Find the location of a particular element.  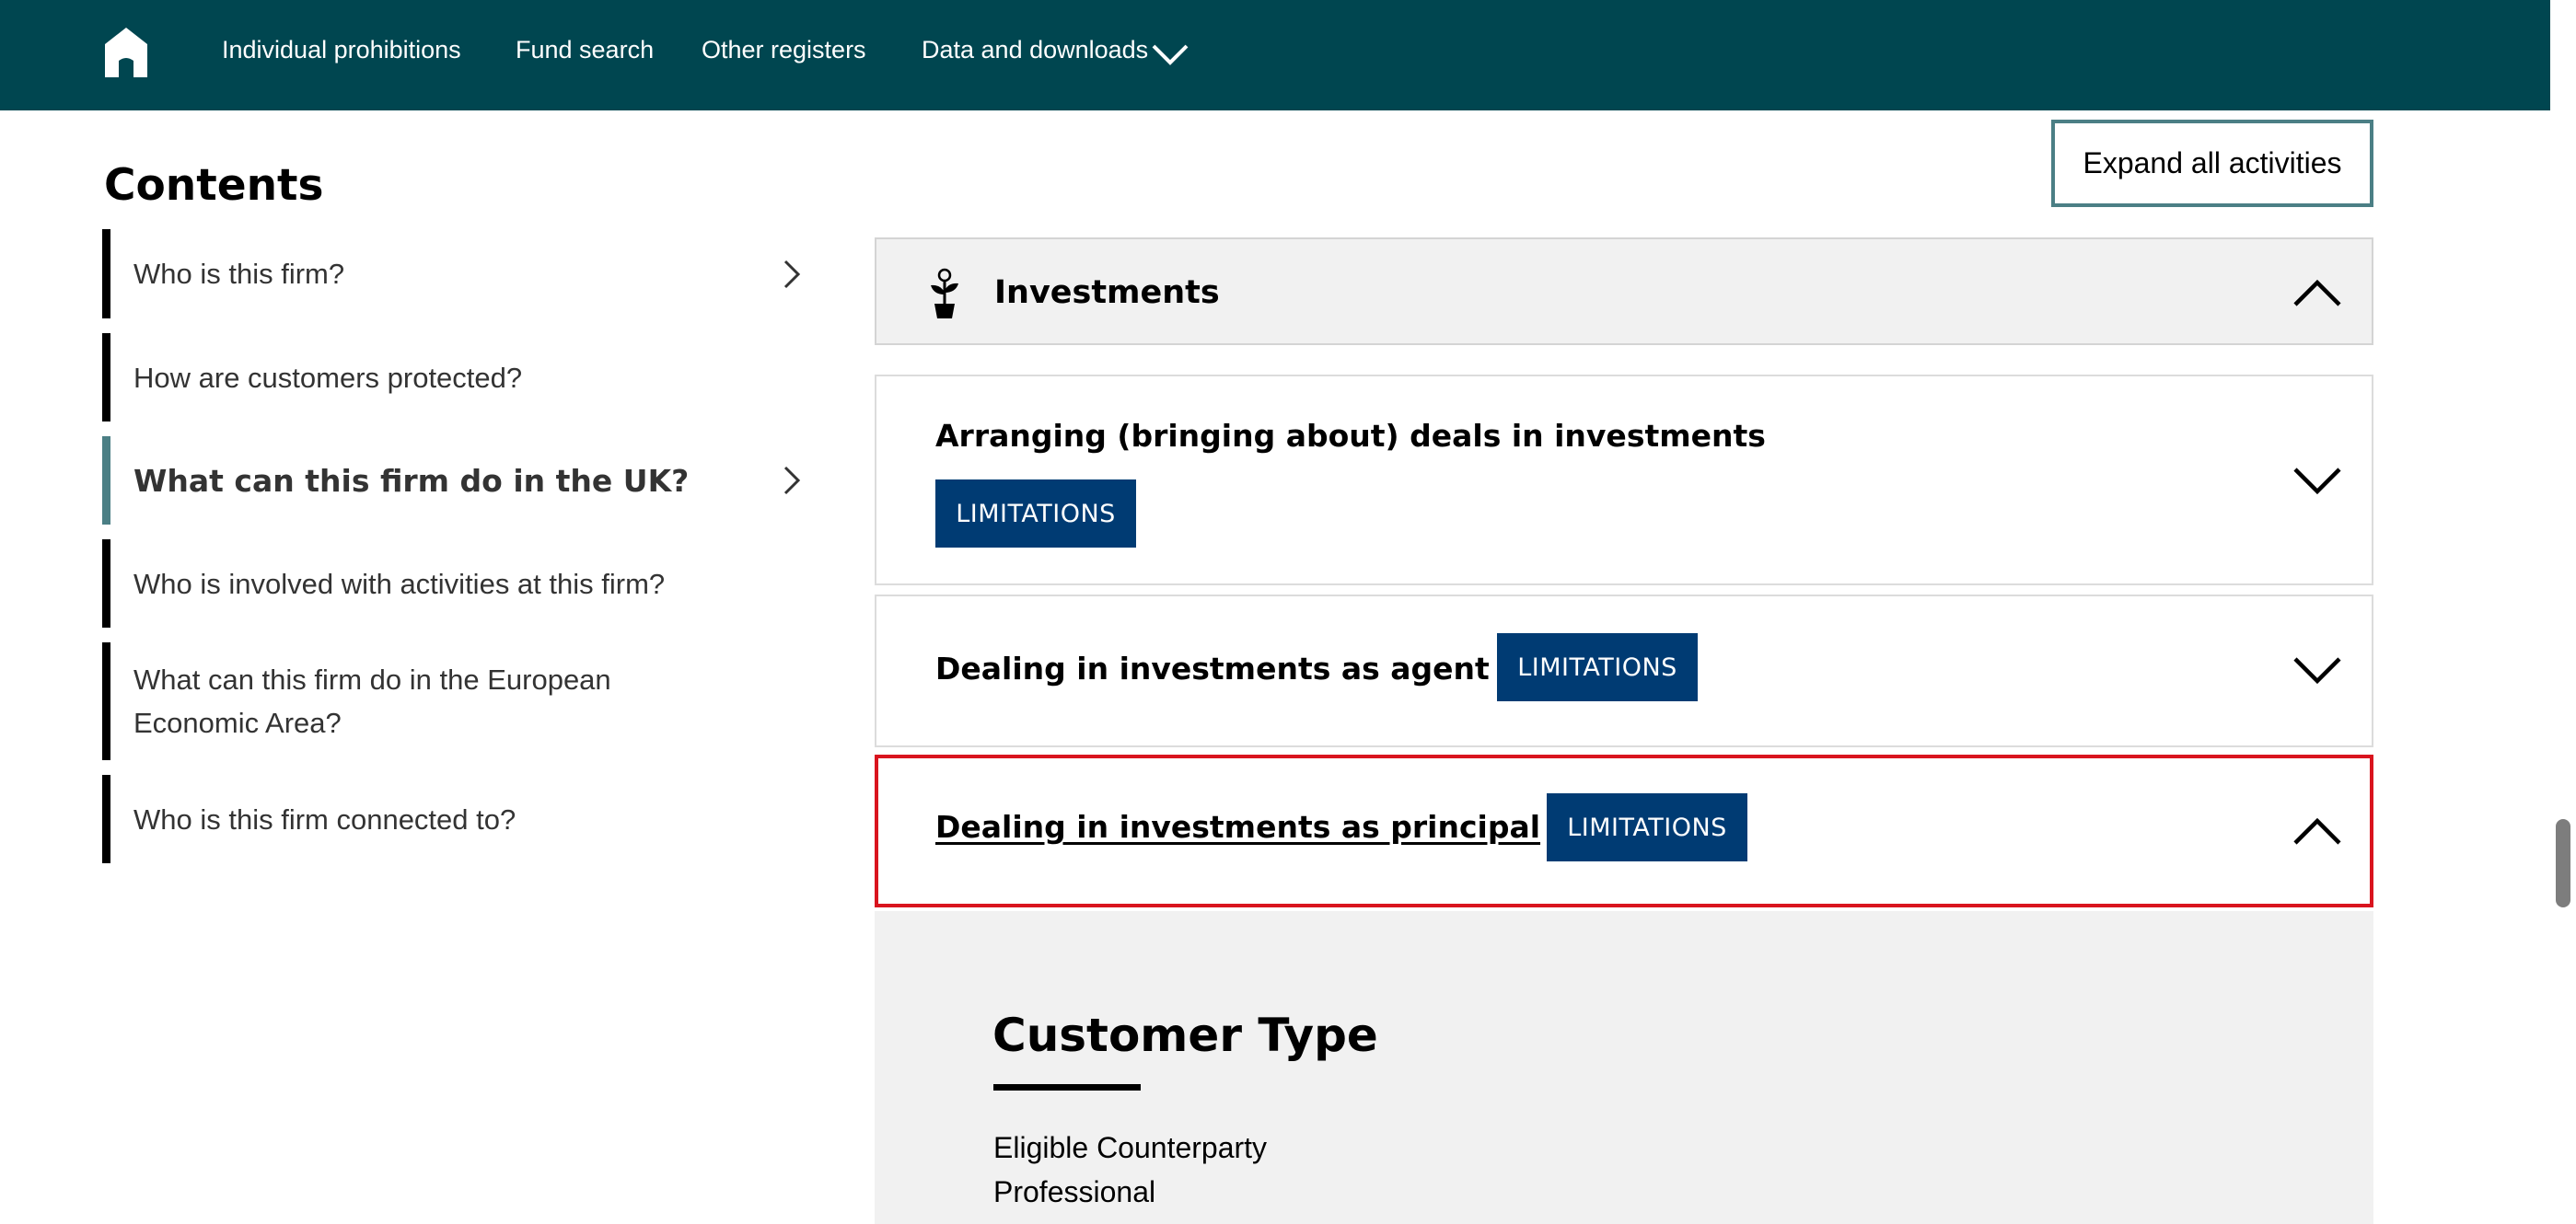

category-title: Investments is located at coordinates (1107, 292).